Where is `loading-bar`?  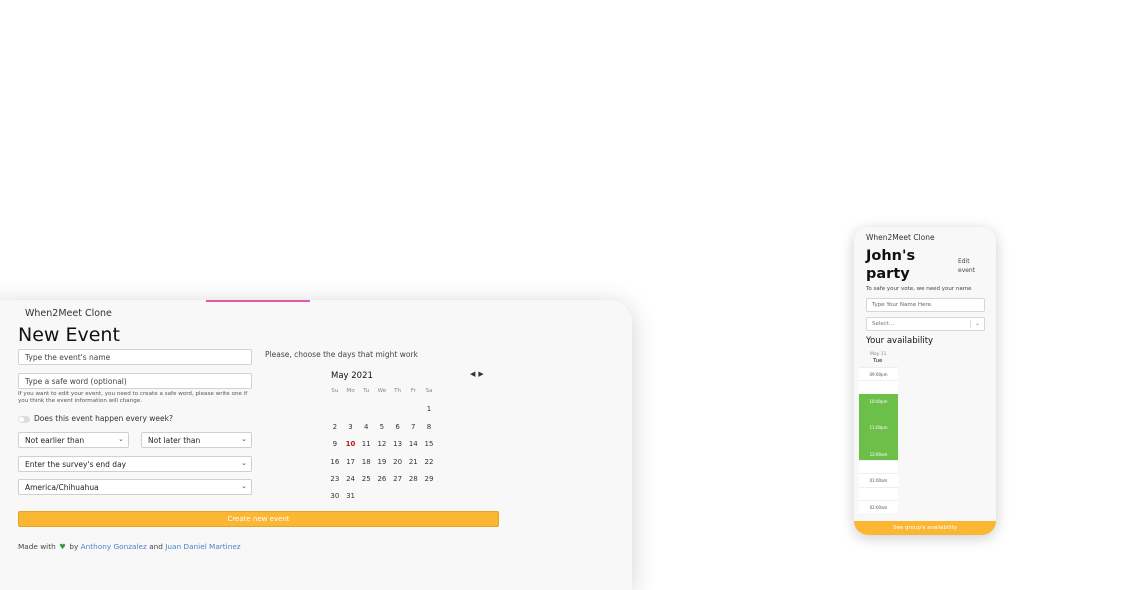 loading-bar is located at coordinates (258, 301).